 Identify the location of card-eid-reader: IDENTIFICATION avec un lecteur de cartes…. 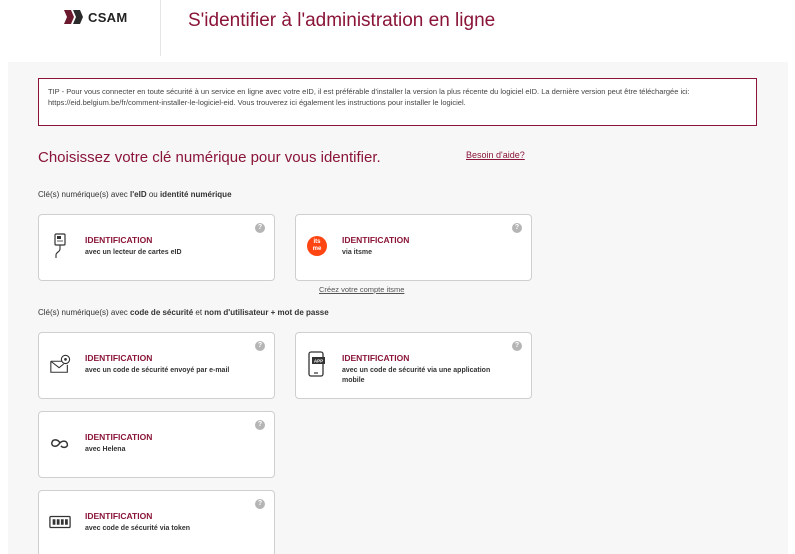
(156, 247).